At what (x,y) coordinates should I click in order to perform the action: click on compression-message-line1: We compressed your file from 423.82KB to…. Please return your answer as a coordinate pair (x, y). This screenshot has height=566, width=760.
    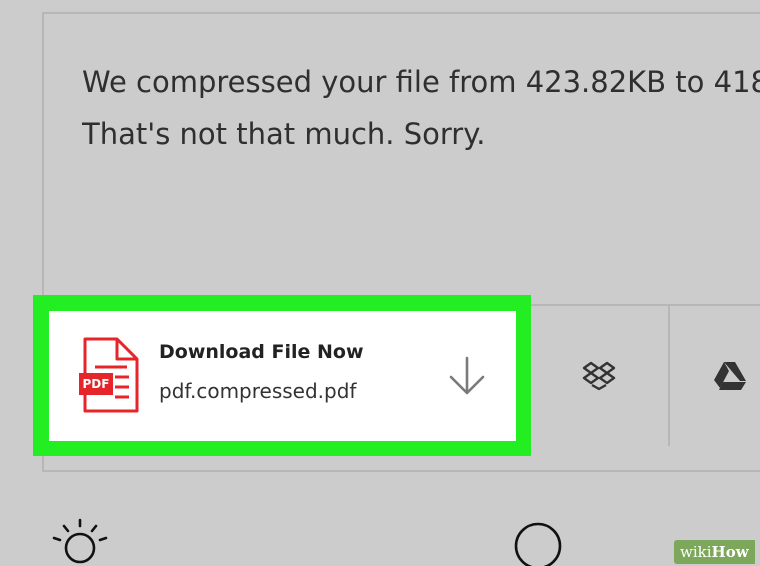
    Looking at the image, I should click on (421, 82).